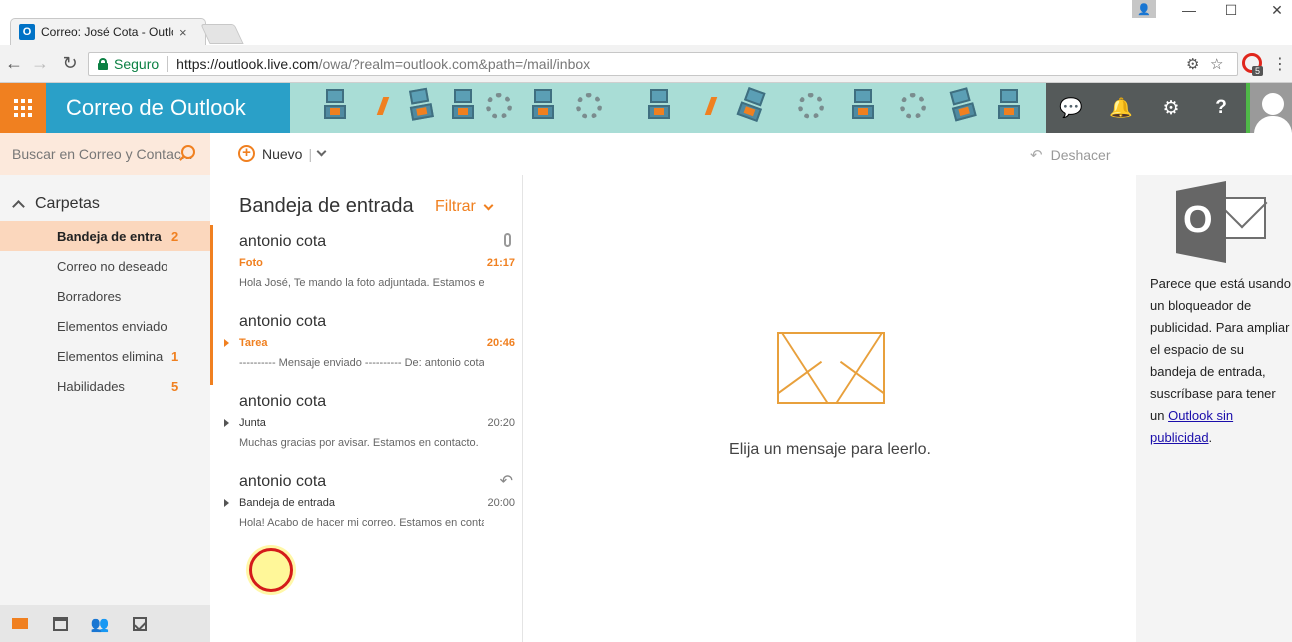 Image resolution: width=1292 pixels, height=642 pixels. I want to click on folder-skills: Habilidades 5, so click(105, 386).